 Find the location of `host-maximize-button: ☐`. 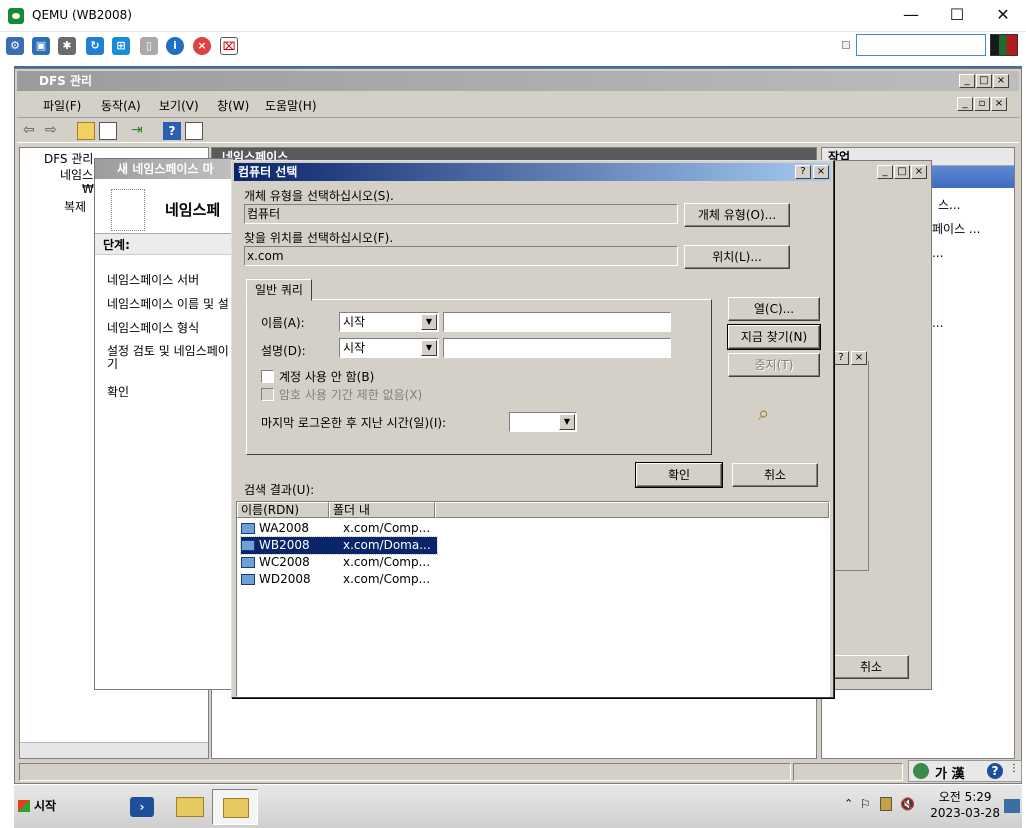

host-maximize-button: ☐ is located at coordinates (957, 16).